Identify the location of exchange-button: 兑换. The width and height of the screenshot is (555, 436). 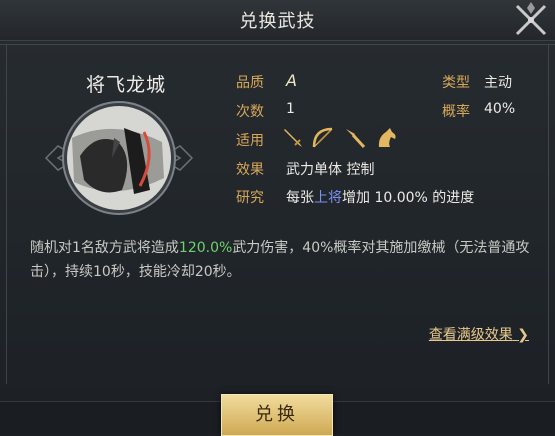
(277, 415).